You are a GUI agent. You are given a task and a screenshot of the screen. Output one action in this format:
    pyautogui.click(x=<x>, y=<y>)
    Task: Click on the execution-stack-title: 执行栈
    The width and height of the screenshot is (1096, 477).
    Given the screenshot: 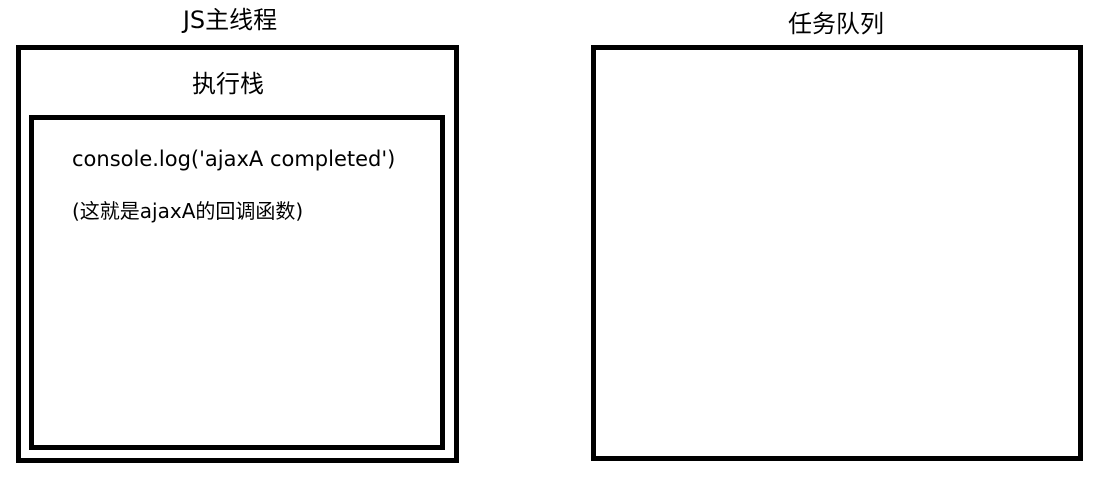 What is the action you would take?
    pyautogui.click(x=228, y=84)
    